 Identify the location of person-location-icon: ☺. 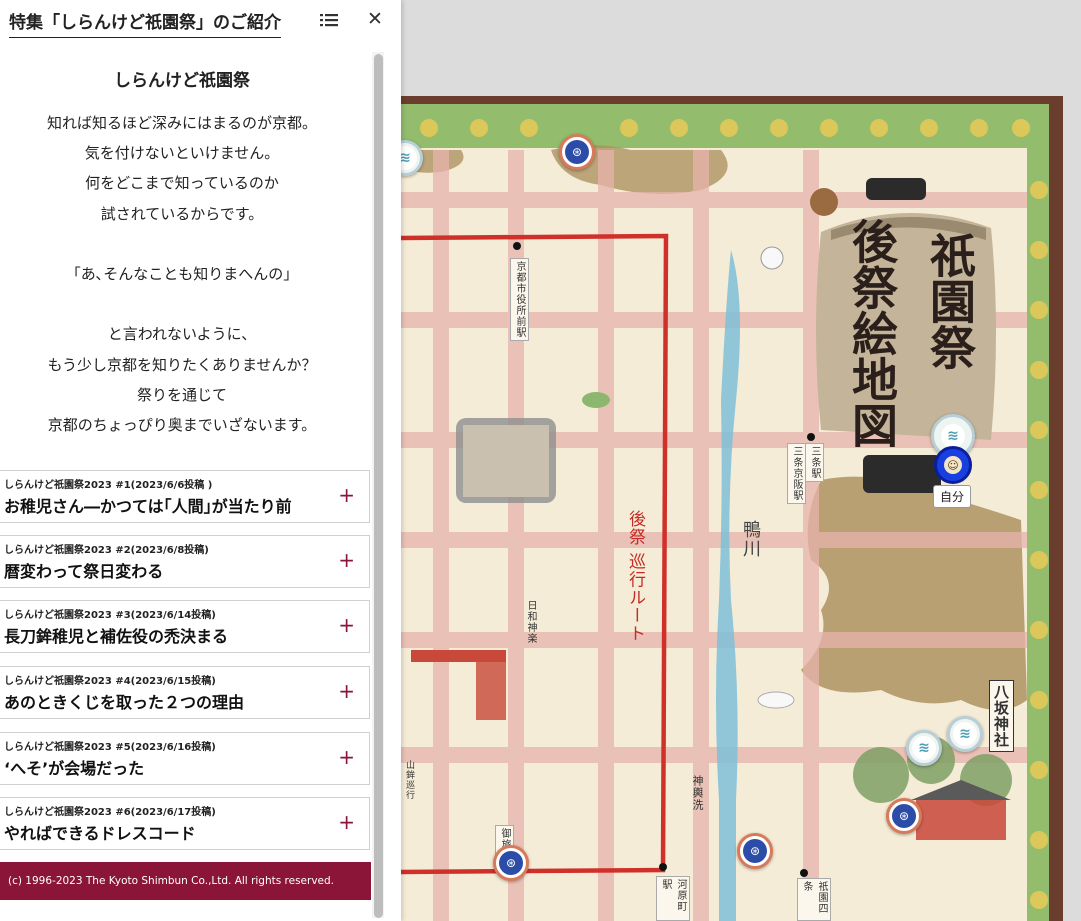
(953, 465).